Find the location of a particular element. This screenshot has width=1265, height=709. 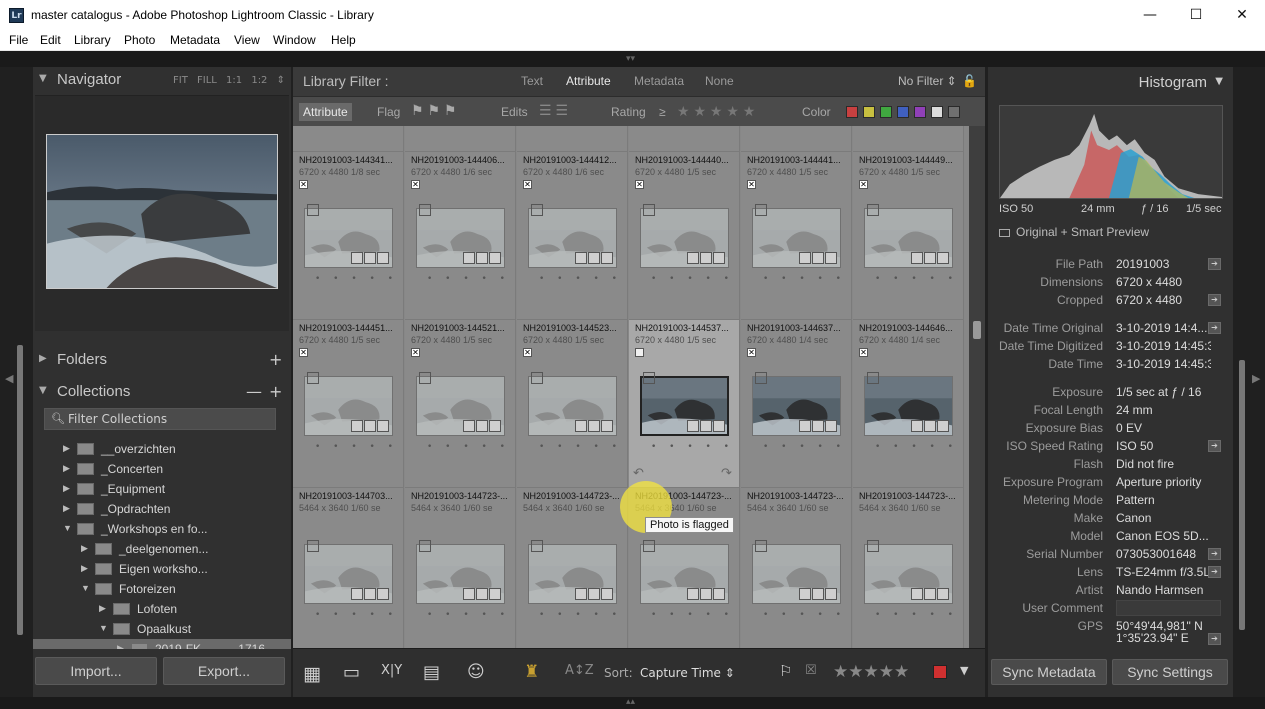

filter-tab-none: None is located at coordinates (719, 81).